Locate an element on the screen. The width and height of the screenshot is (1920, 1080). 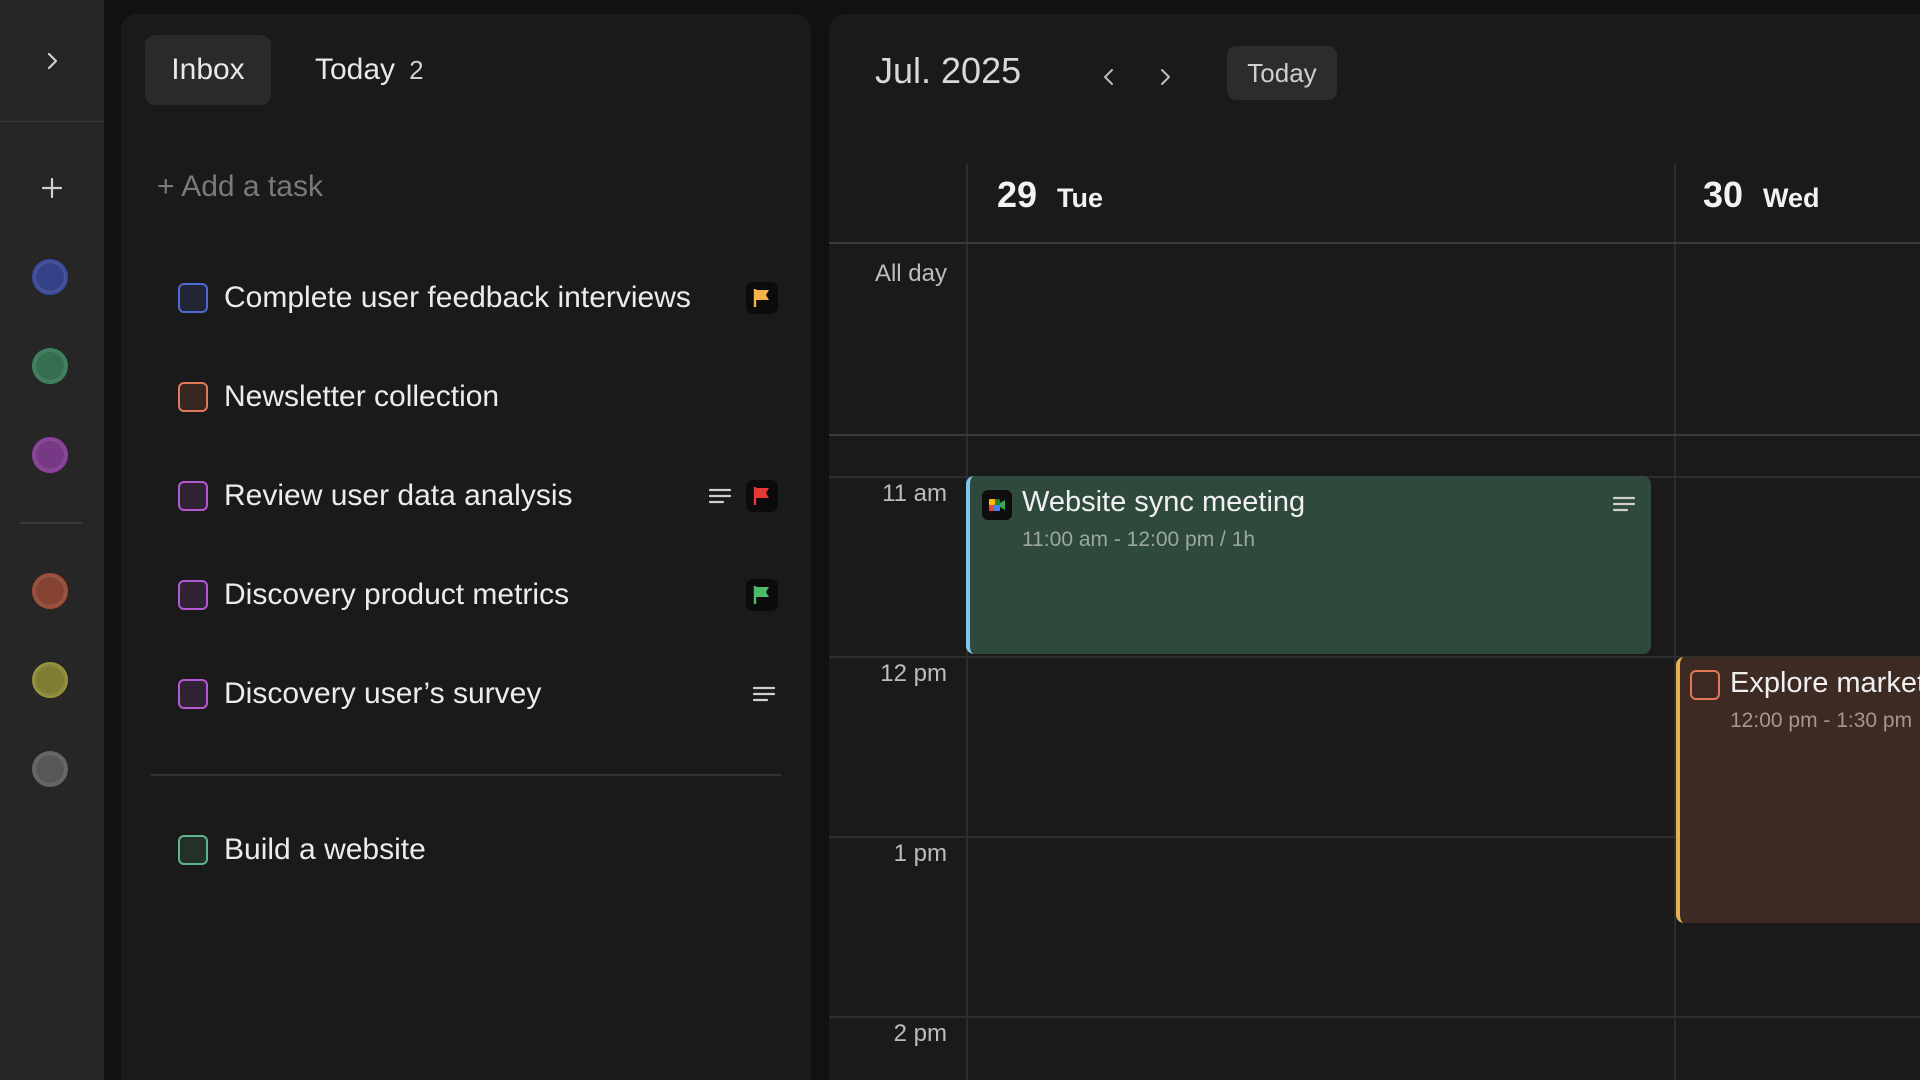
add-project-button is located at coordinates (52, 188).